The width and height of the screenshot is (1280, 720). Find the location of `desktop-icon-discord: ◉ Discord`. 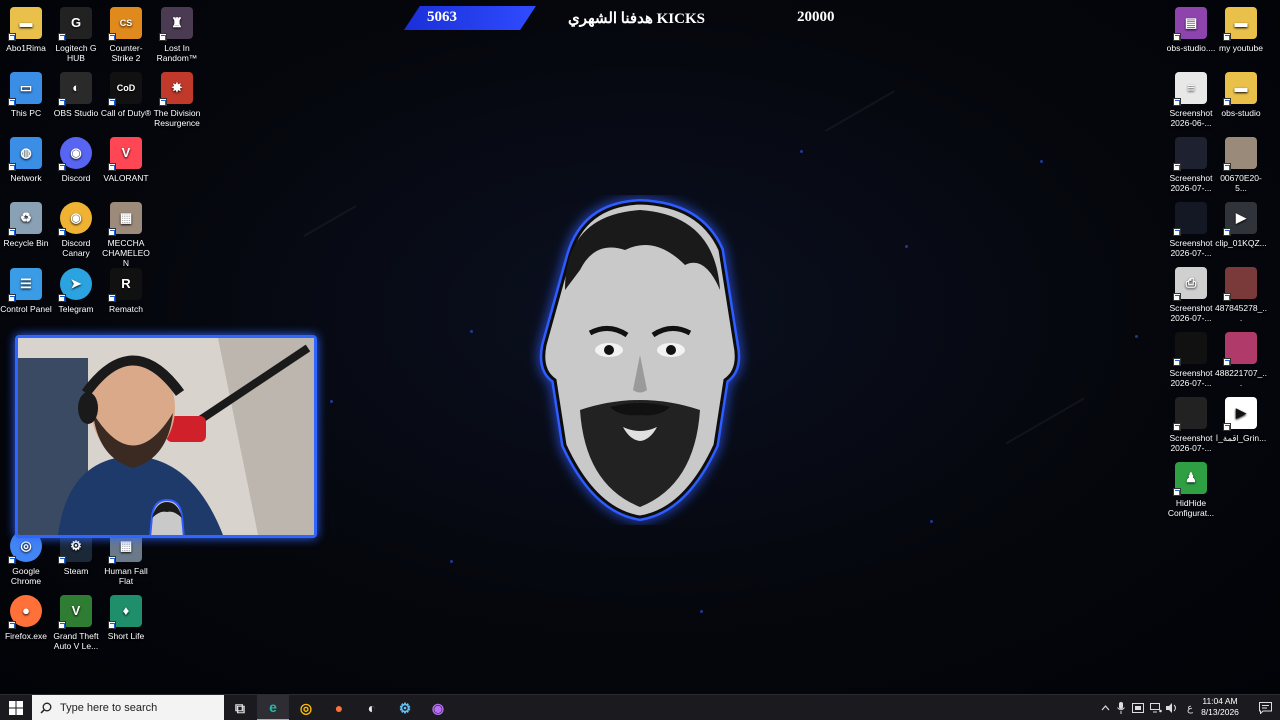

desktop-icon-discord: ◉ Discord is located at coordinates (76, 160).